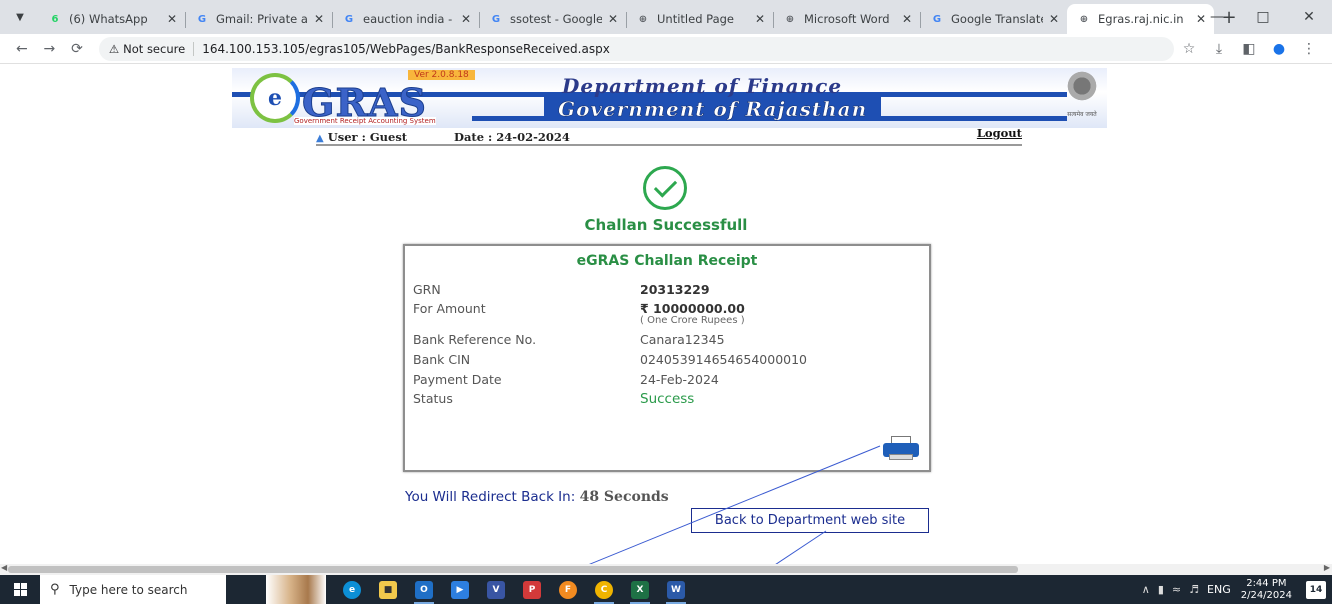 Image resolution: width=1332 pixels, height=604 pixels. Describe the element at coordinates (1219, 49) in the screenshot. I see `download-icon: ⤓` at that location.